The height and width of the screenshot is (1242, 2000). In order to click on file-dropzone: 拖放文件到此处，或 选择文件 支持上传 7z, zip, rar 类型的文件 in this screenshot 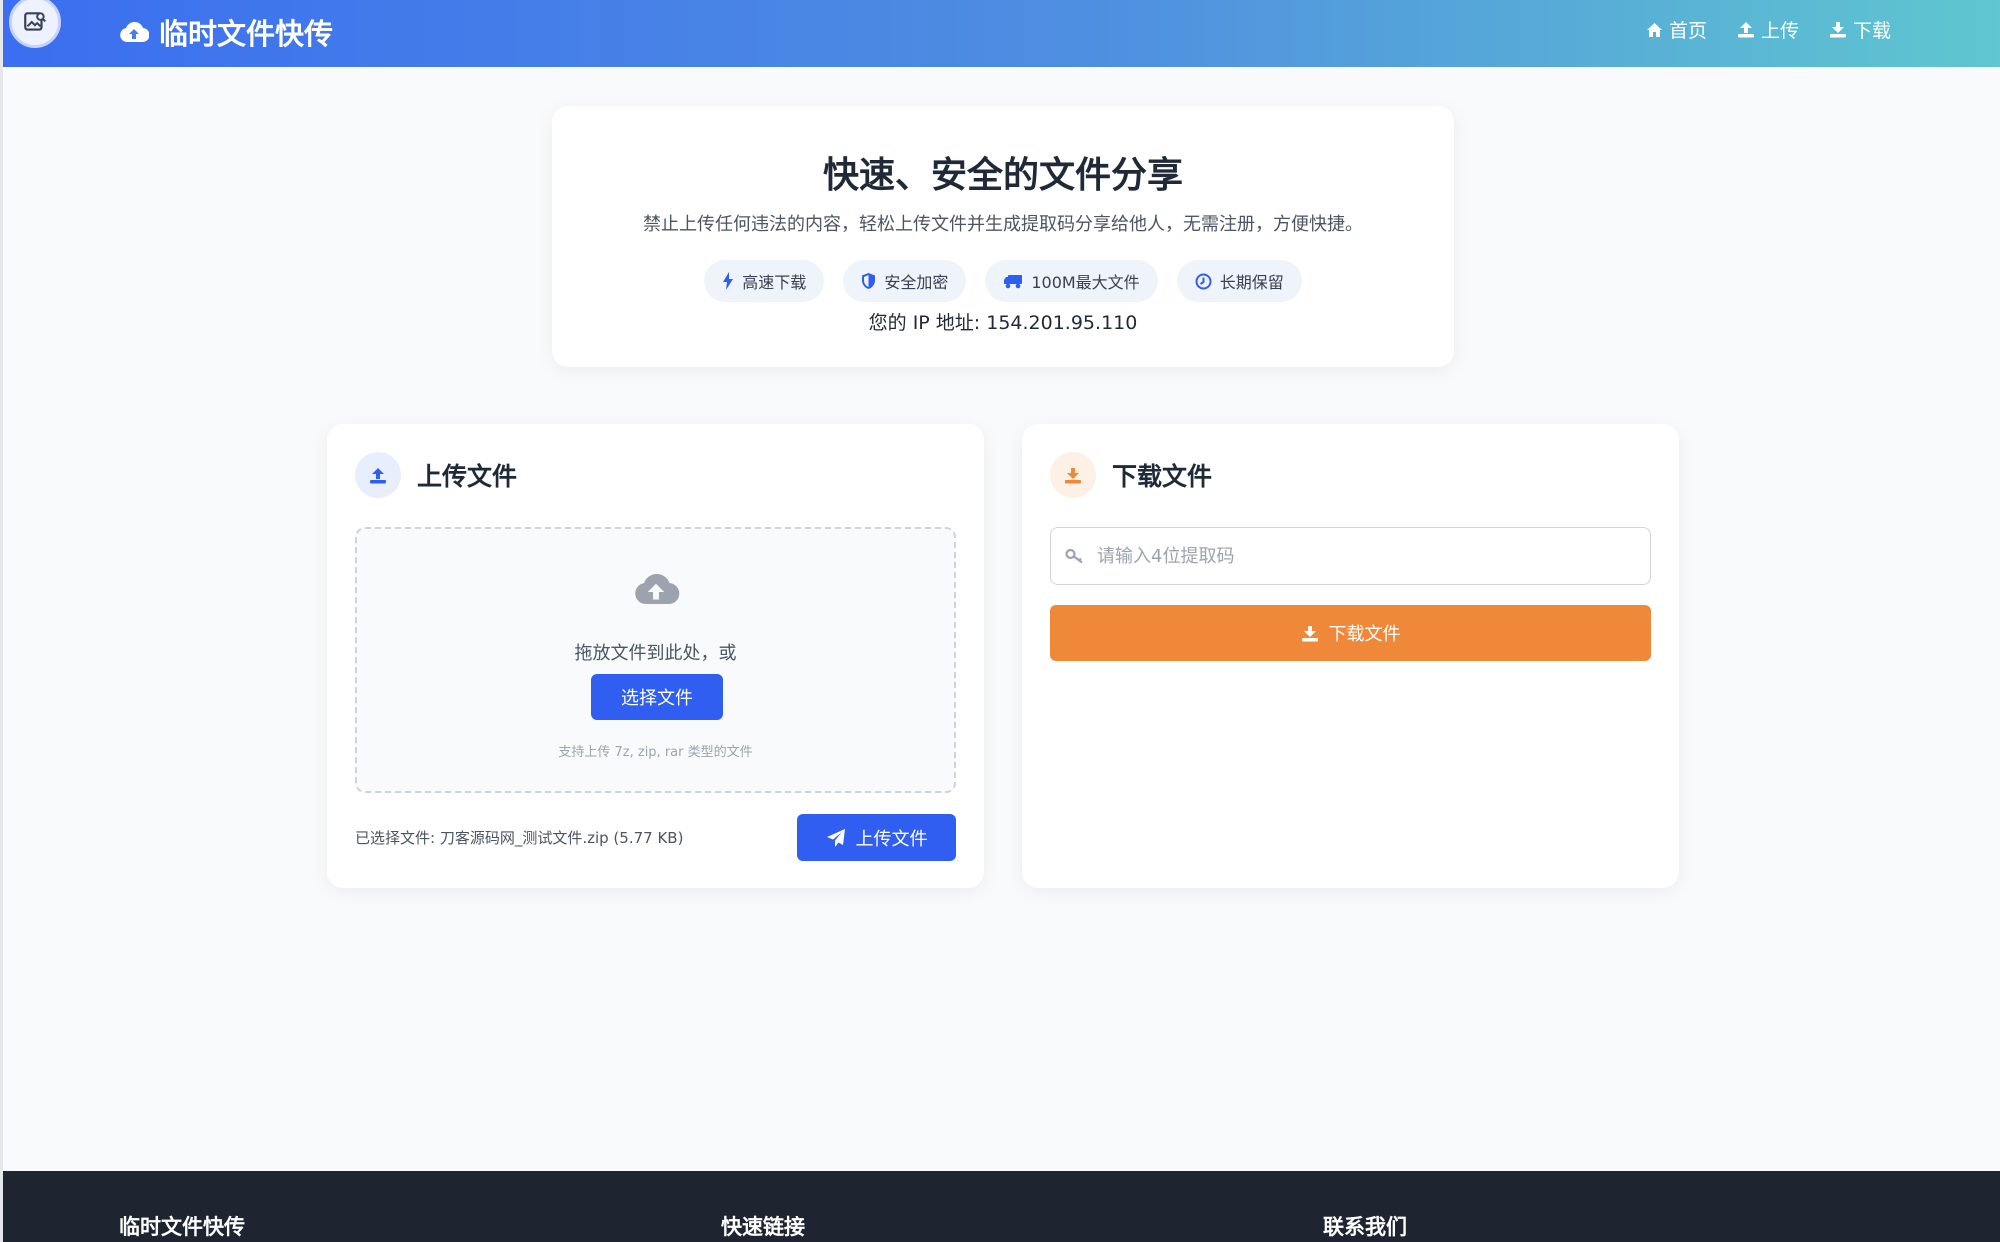, I will do `click(655, 660)`.